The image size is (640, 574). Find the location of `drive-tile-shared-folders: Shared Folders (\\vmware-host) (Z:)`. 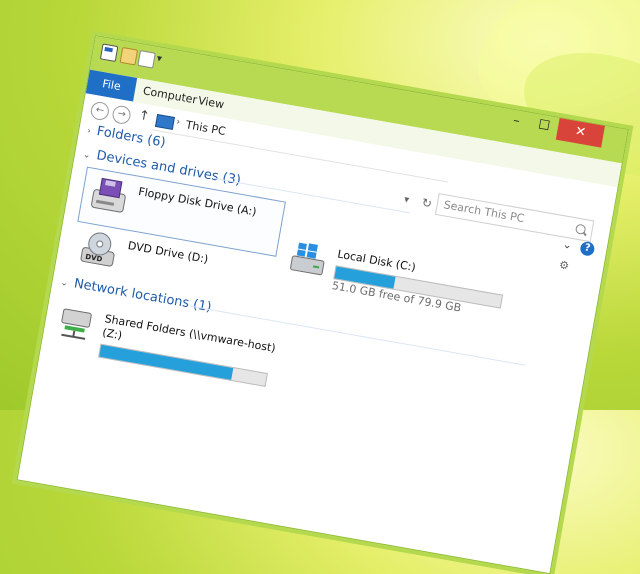

drive-tile-shared-folders: Shared Folders (\\vmware-host) (Z:) is located at coordinates (161, 349).